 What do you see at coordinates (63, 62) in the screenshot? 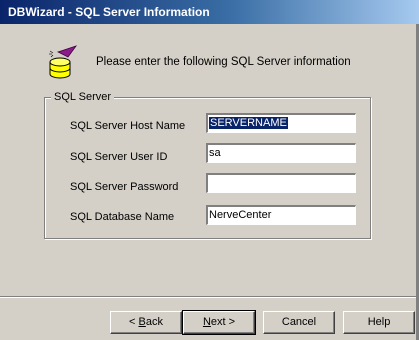
I see `database-wizard-icon` at bounding box center [63, 62].